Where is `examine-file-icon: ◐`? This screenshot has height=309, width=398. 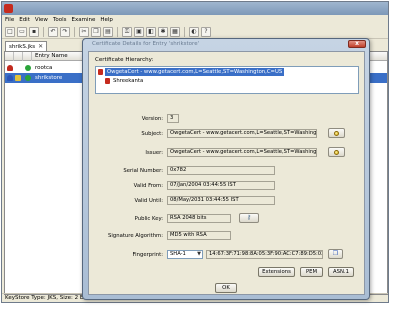
examine-file-icon: ◐ is located at coordinates (194, 31).